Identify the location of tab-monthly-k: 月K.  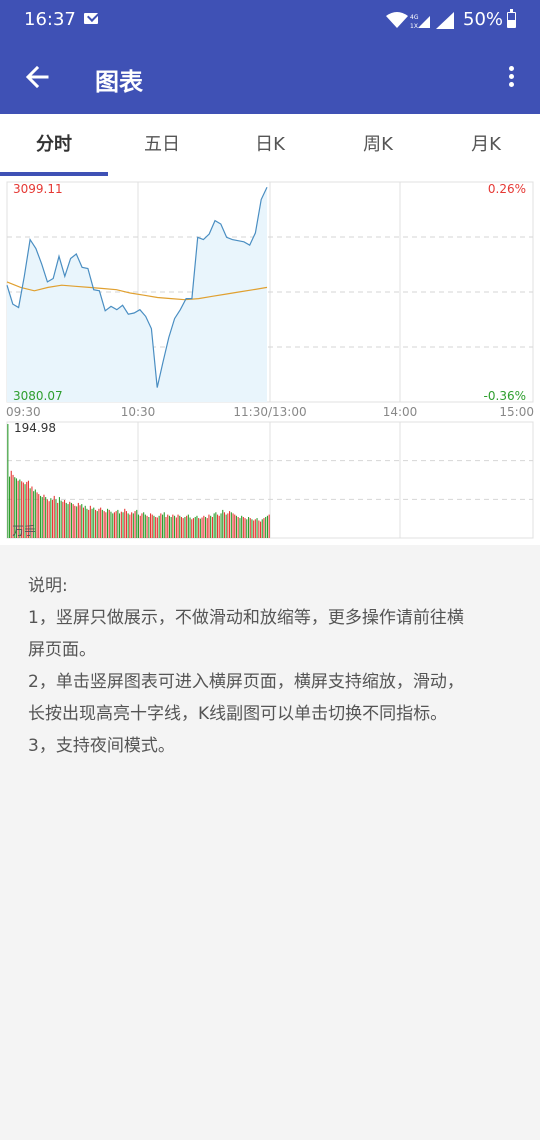
(486, 145).